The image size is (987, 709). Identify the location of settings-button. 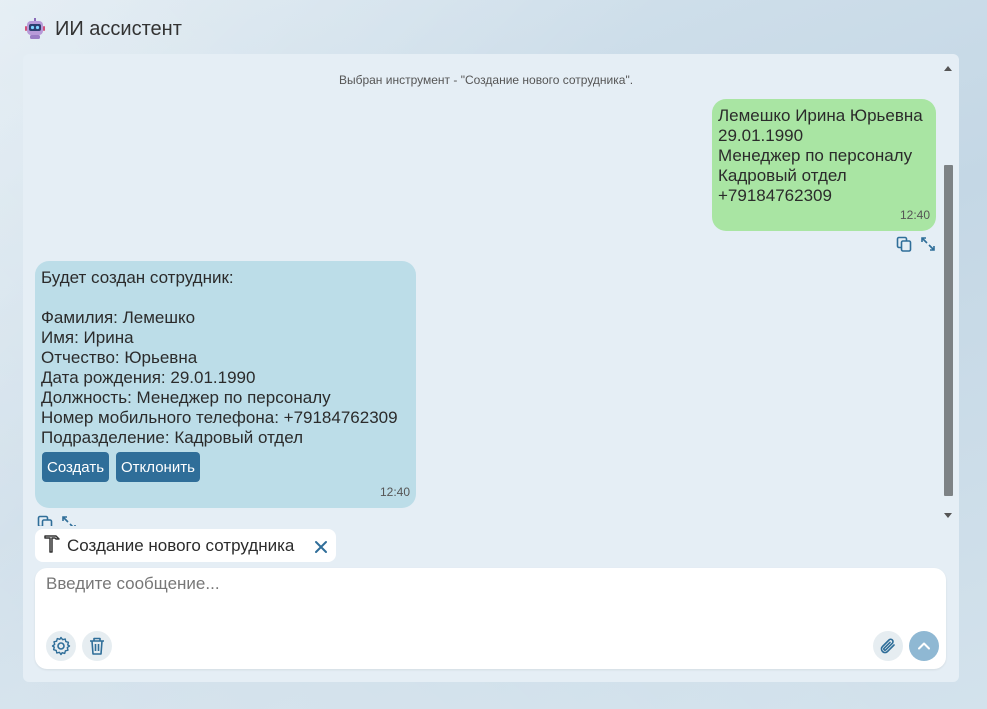
(61, 646).